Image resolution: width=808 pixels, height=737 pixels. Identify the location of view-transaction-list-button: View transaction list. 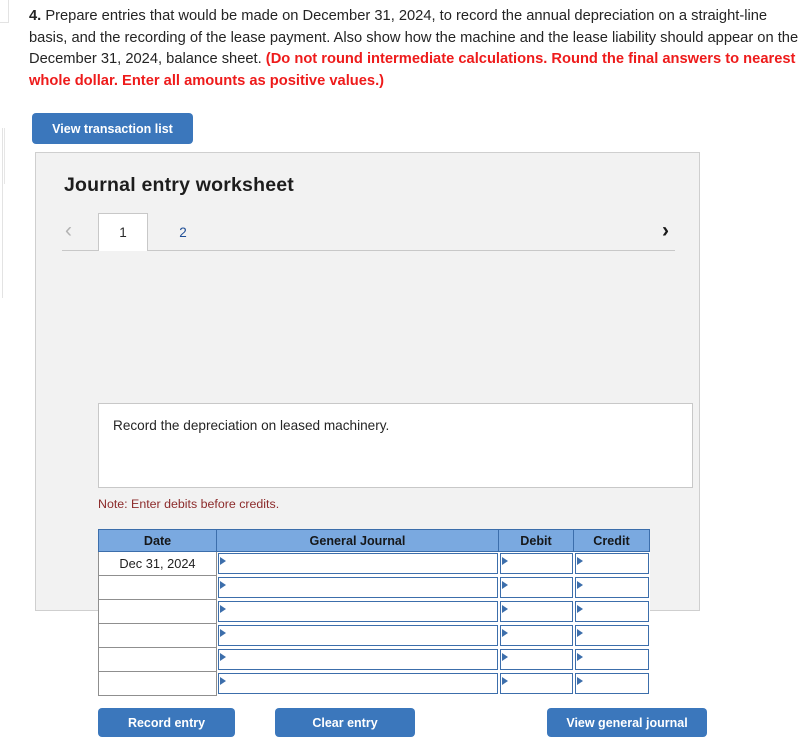
(112, 128).